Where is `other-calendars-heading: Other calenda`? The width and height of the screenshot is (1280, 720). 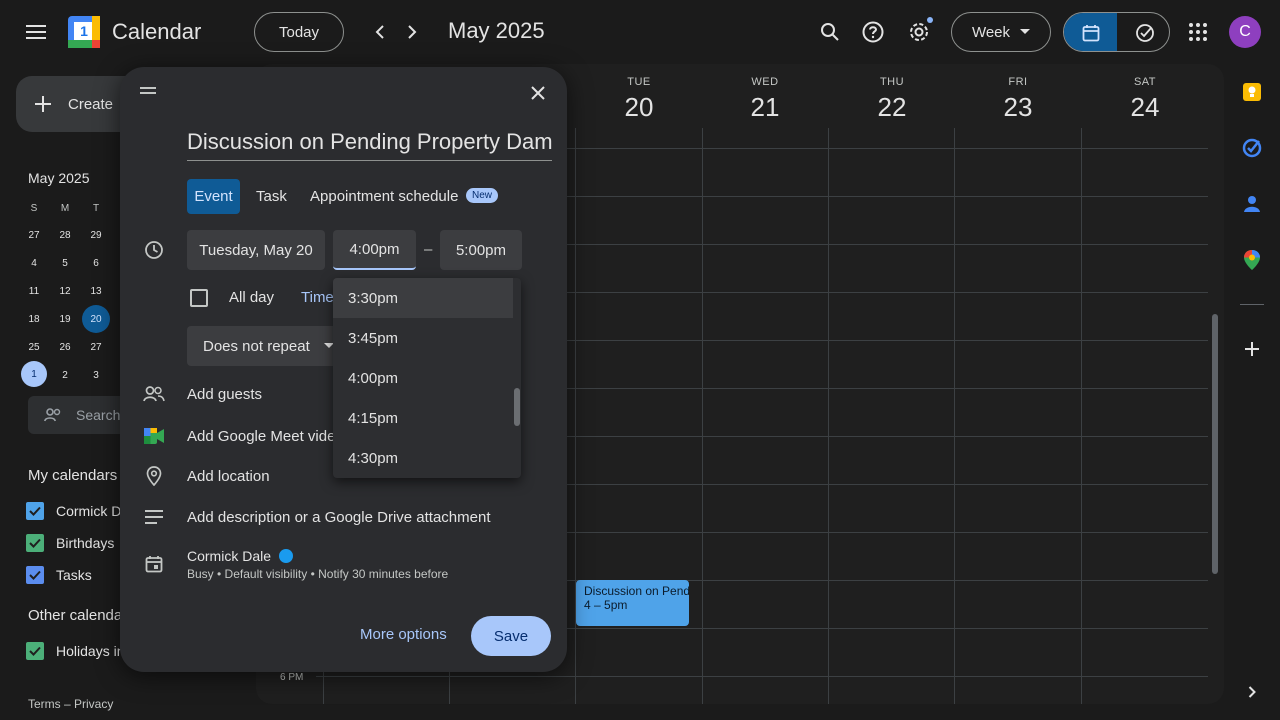
other-calendars-heading: Other calenda is located at coordinates (75, 615).